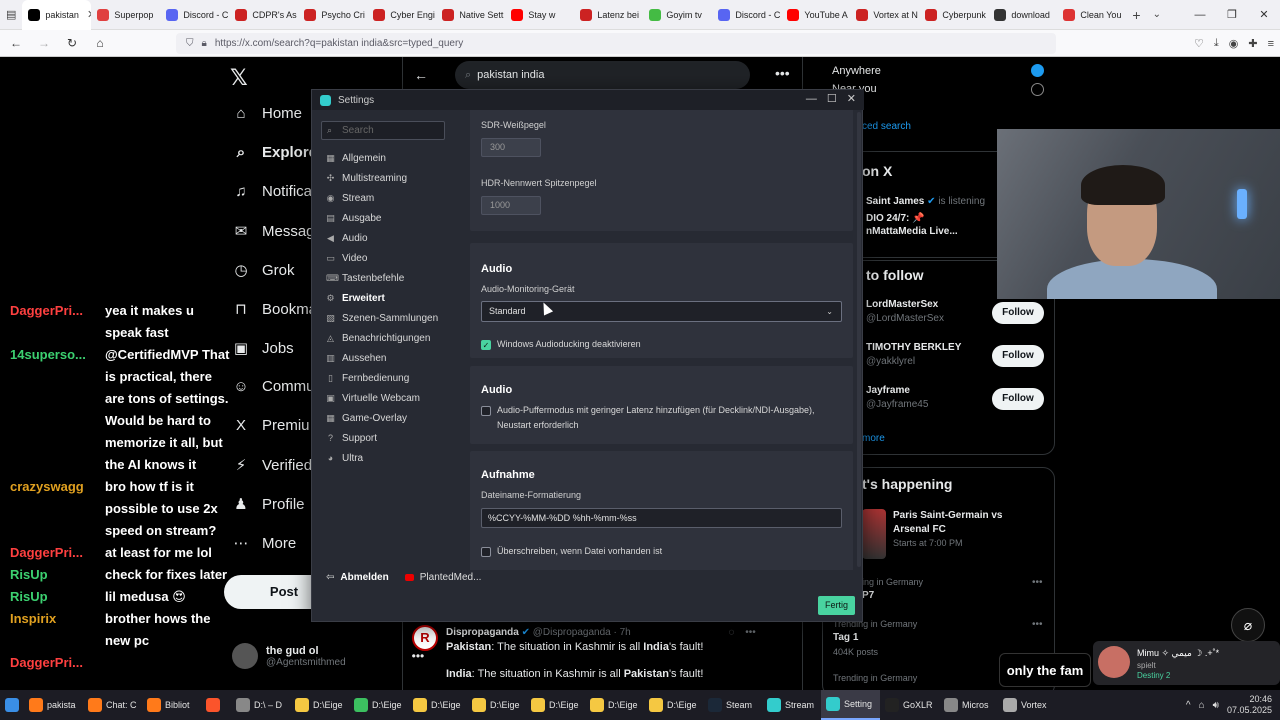  What do you see at coordinates (1216, 705) in the screenshot?
I see `volume-icon: 🔊︎` at bounding box center [1216, 705].